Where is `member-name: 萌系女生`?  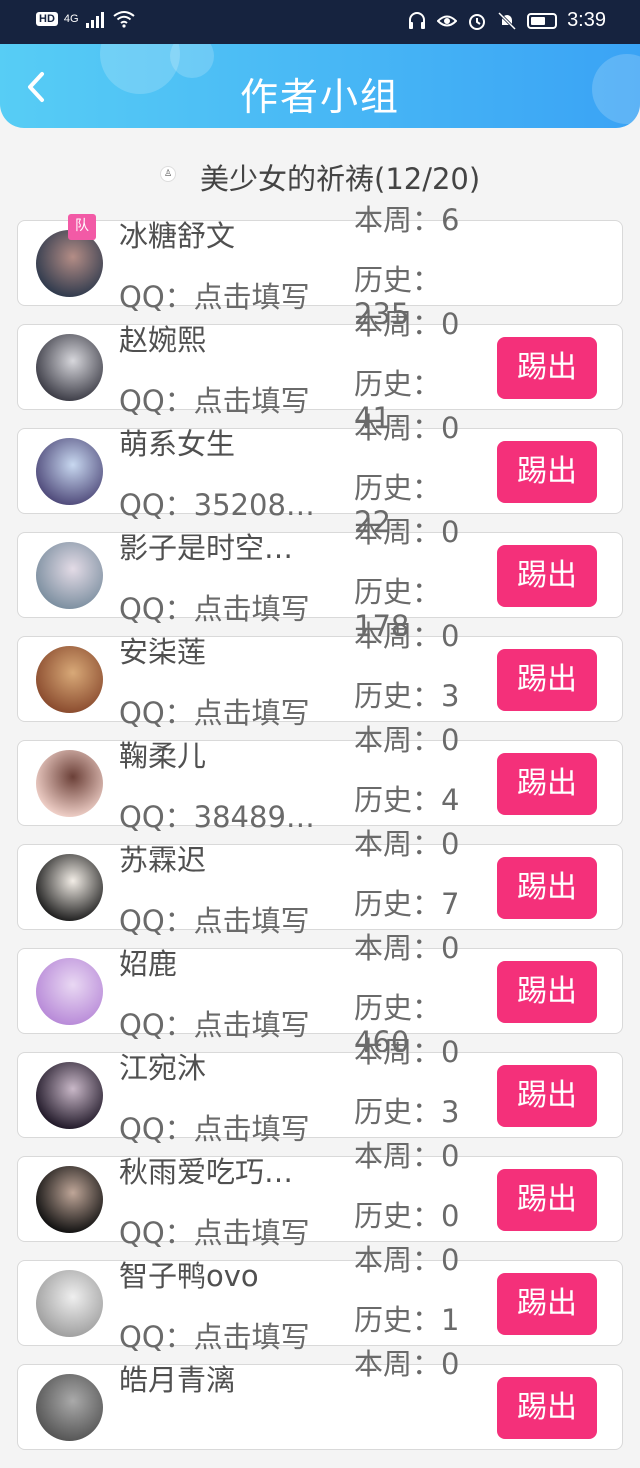 member-name: 萌系女生 is located at coordinates (177, 444).